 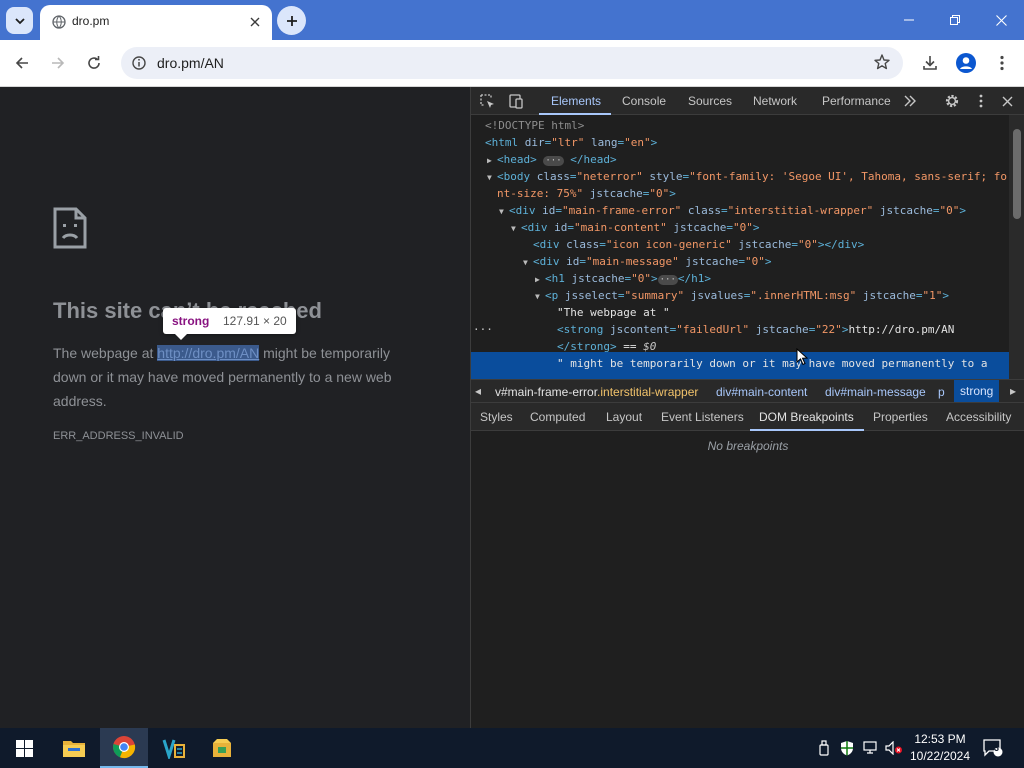 I want to click on tab-dom-breakpoints: DOM Breakpoints, so click(x=806, y=417).